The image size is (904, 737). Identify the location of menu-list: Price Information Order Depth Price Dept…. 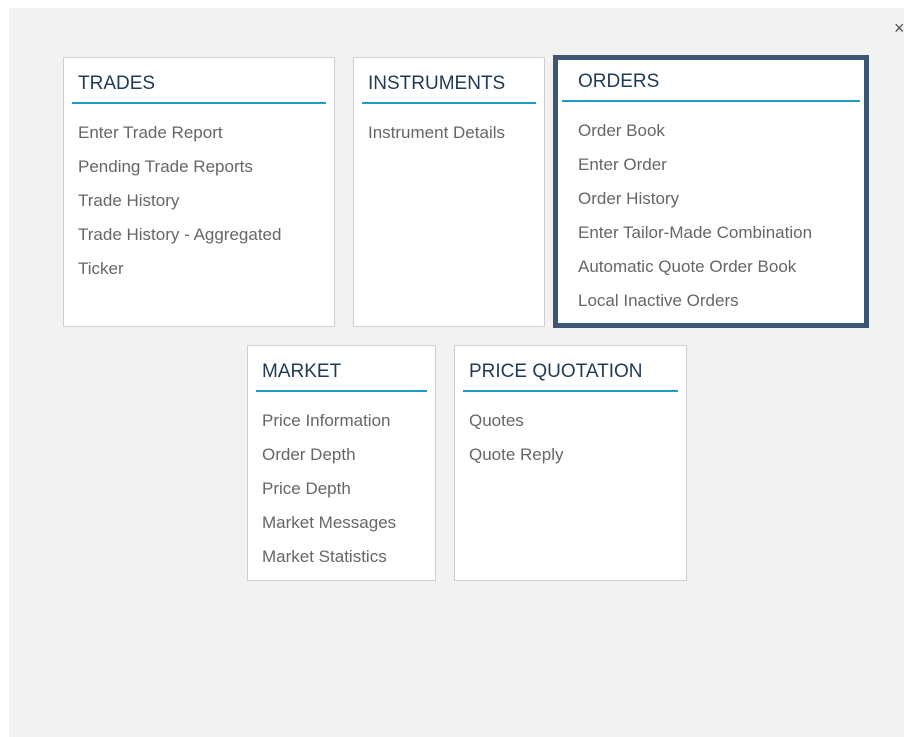
(329, 491).